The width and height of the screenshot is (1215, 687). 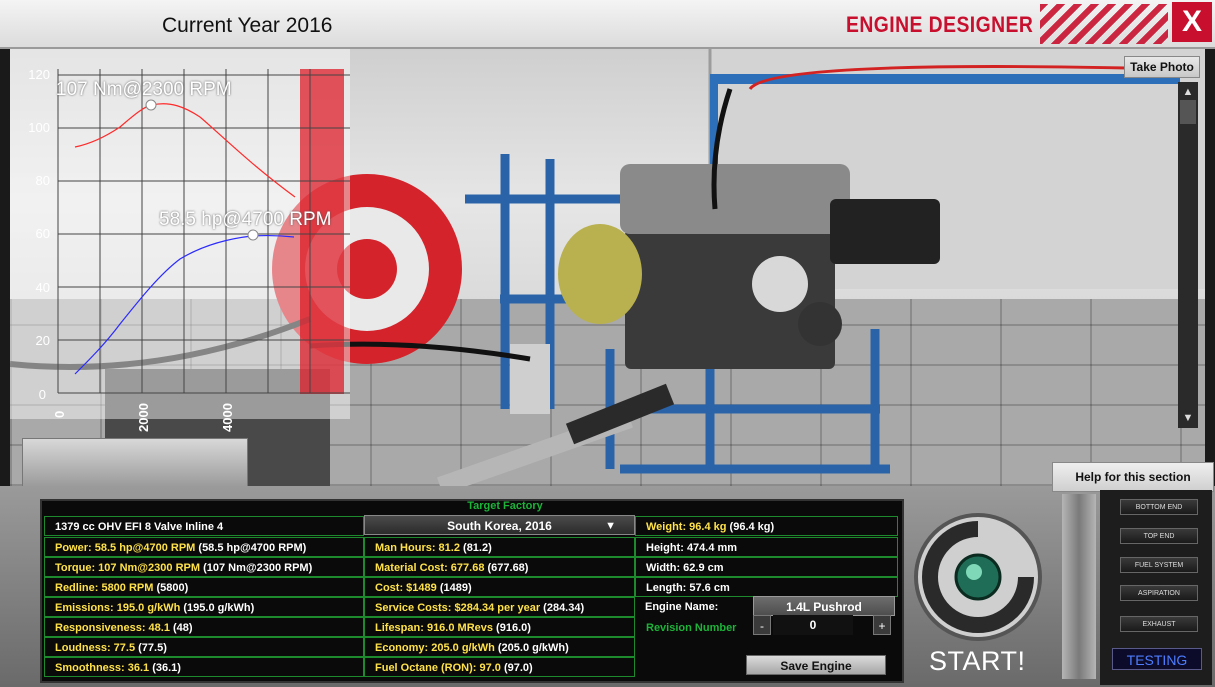 I want to click on target-factory-dropdown: South Korea, 2016 ▼, so click(x=499, y=525).